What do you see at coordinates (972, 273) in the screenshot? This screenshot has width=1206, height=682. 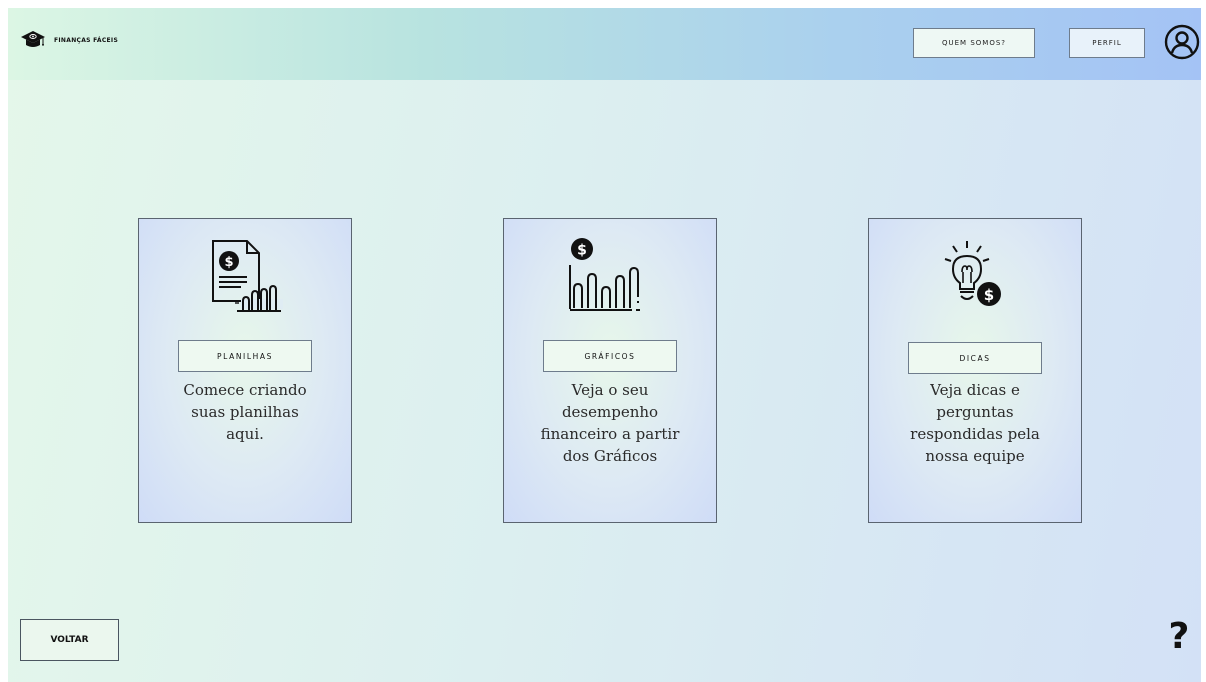 I see `lightbulb-dollar-icon: $` at bounding box center [972, 273].